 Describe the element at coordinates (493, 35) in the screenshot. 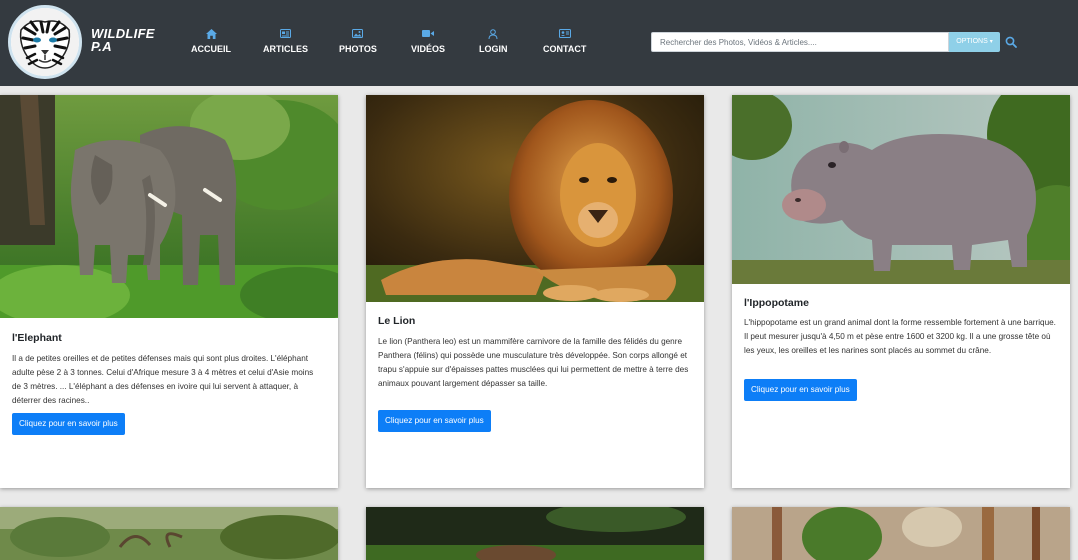

I see `user-icon` at that location.